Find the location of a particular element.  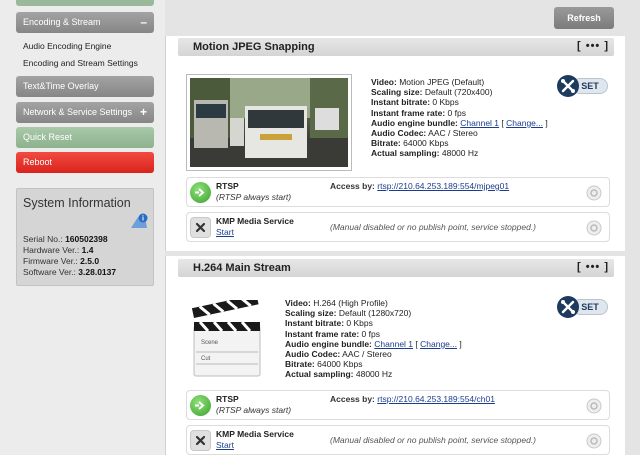

video-value: H.264 (High Profile) is located at coordinates (350, 303).